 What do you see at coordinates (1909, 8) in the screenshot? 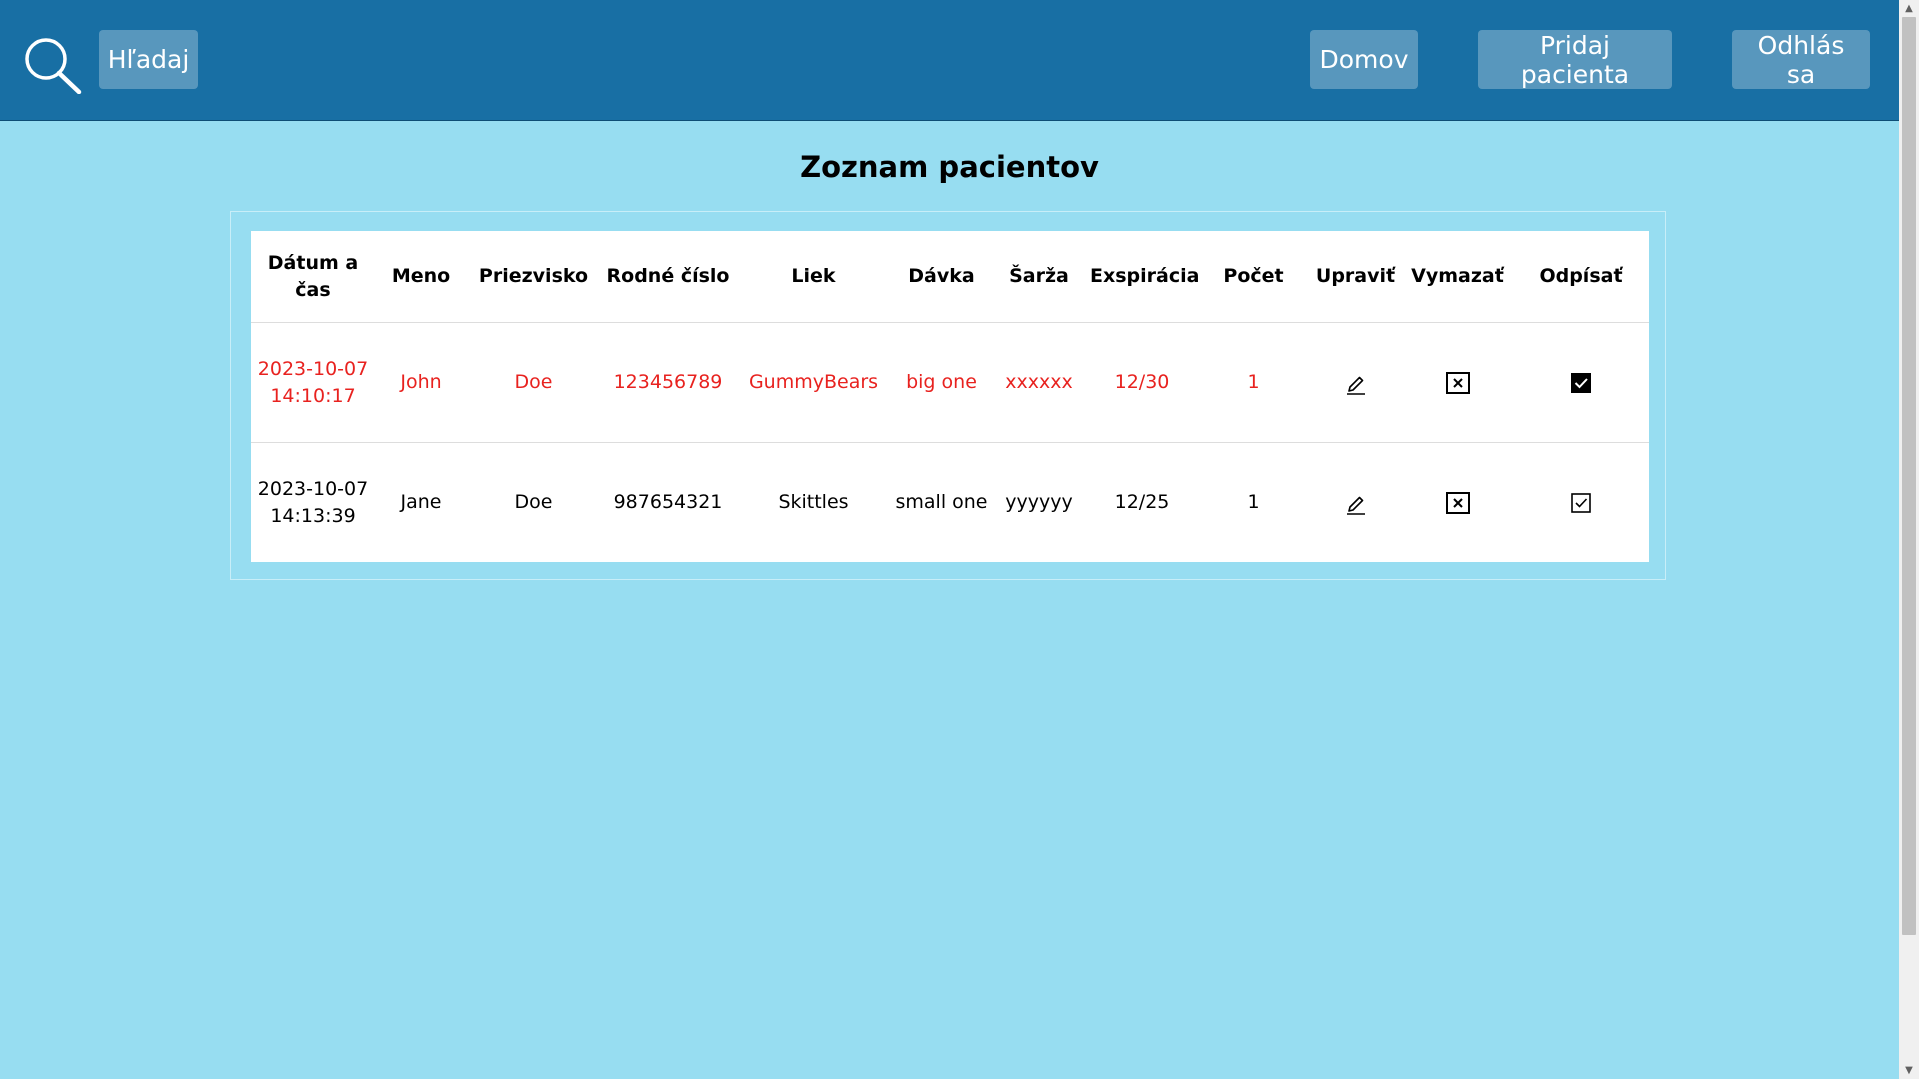
I see `scroll-up-arrow-icon: ▲` at bounding box center [1909, 8].